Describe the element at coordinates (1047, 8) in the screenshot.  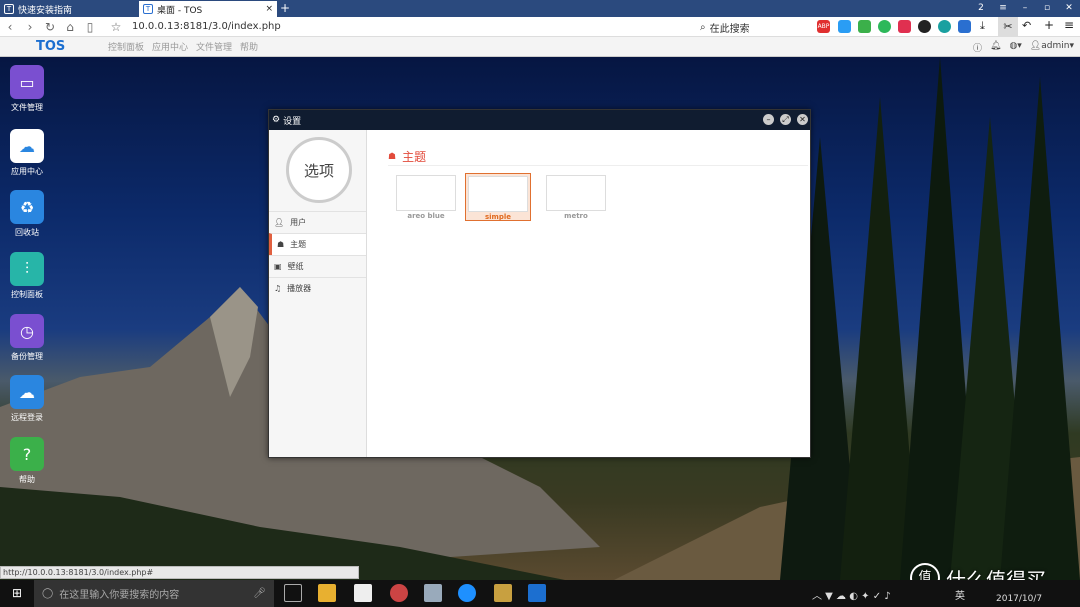
I see `maximize-icon: ▫` at that location.